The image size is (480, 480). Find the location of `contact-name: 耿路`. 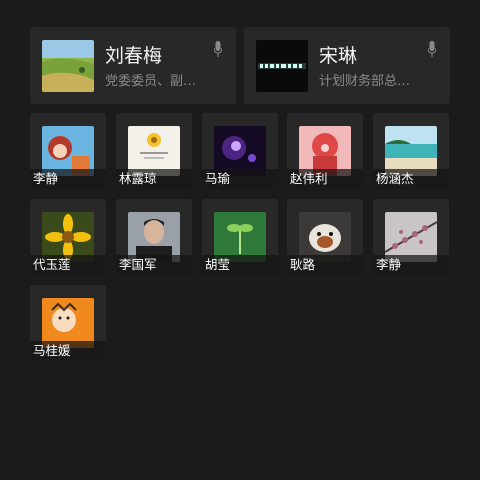

contact-name: 耿路 is located at coordinates (325, 265).